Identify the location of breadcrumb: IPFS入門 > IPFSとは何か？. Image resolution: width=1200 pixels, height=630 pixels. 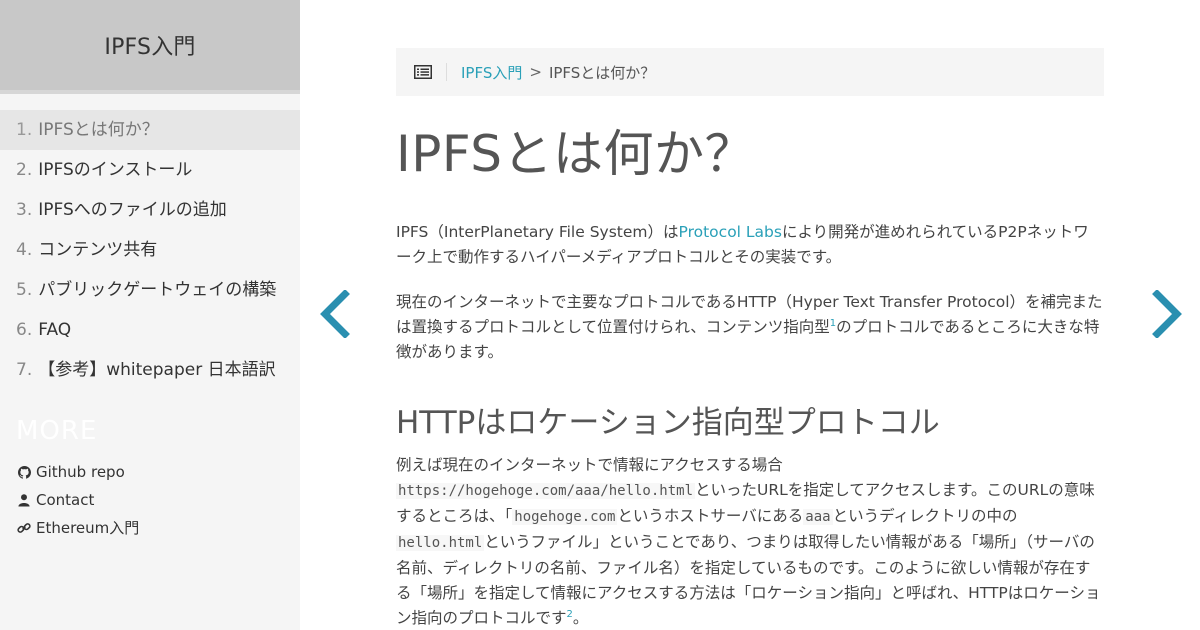
(750, 72).